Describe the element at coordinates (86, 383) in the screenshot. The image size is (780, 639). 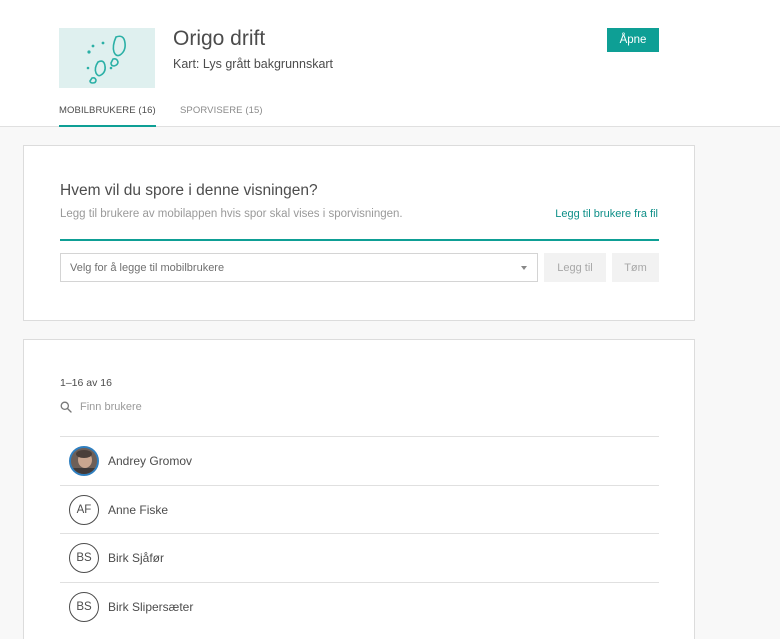
I see `result-count: 1–16 av 16` at that location.